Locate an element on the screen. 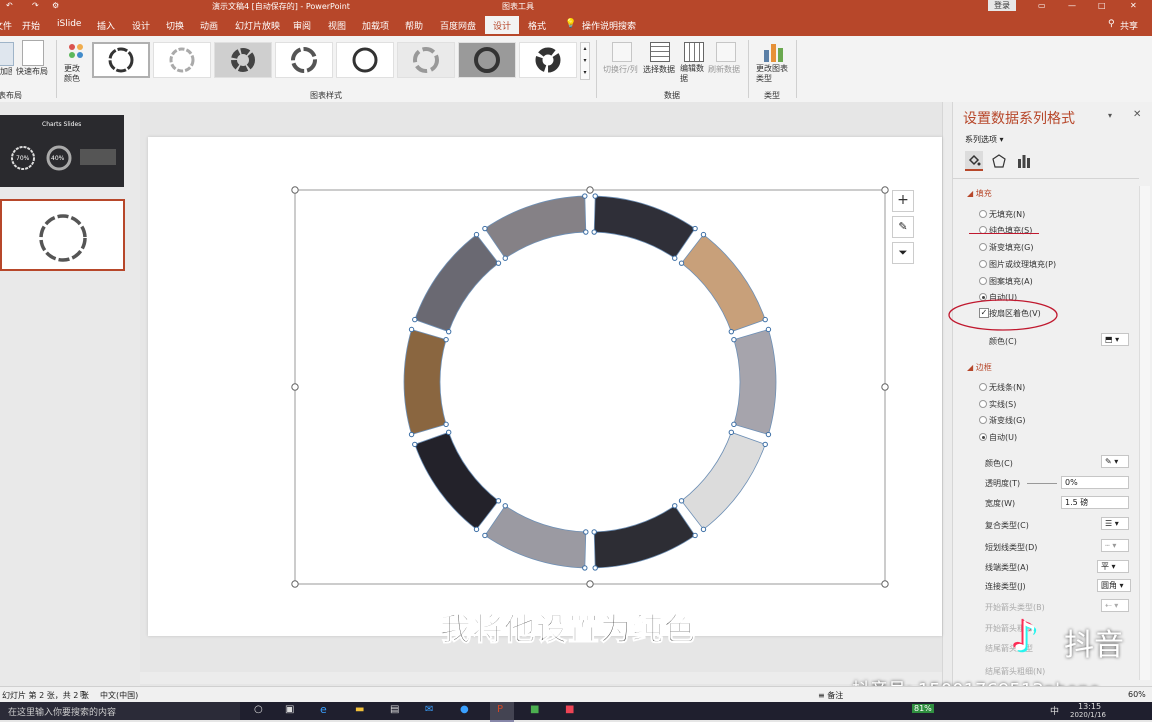 Image resolution: width=1152 pixels, height=722 pixels. tab-islide: iSlide is located at coordinates (69, 24).